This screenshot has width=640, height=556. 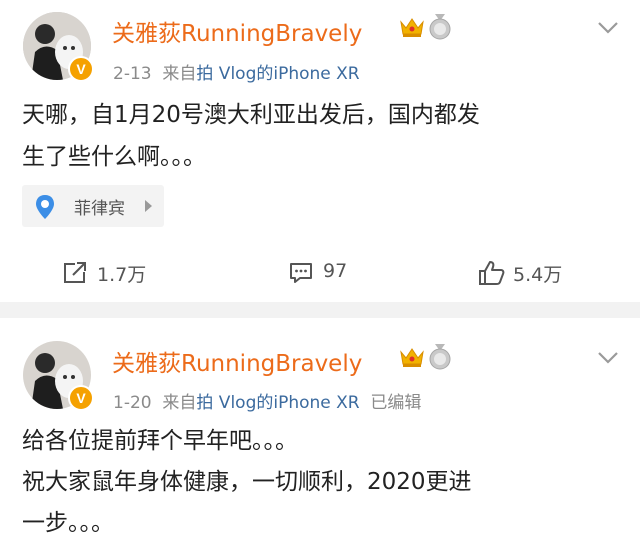 What do you see at coordinates (68, 523) in the screenshot?
I see `post-text-line: 一步。。。` at bounding box center [68, 523].